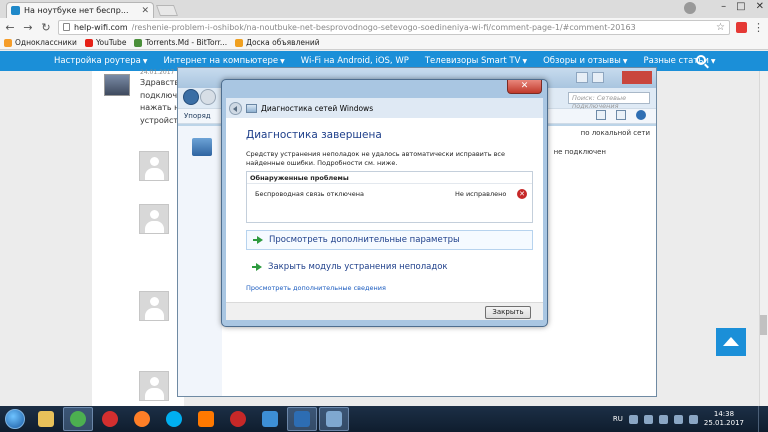  Describe the element at coordinates (760, 6) in the screenshot. I see `close-icon: ✕` at that location.